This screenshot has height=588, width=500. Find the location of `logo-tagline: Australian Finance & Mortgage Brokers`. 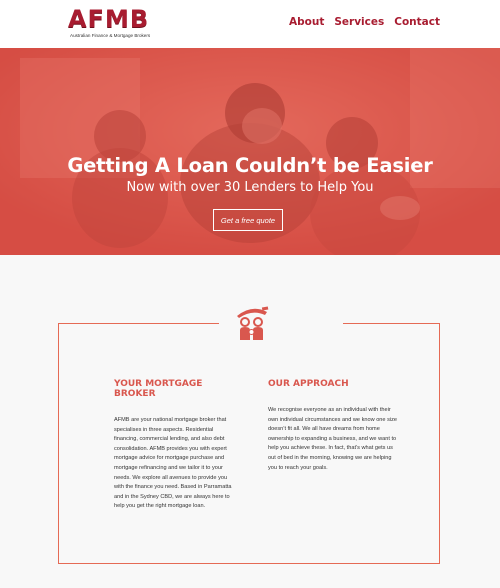

logo-tagline: Australian Finance & Mortgage Brokers is located at coordinates (110, 35).